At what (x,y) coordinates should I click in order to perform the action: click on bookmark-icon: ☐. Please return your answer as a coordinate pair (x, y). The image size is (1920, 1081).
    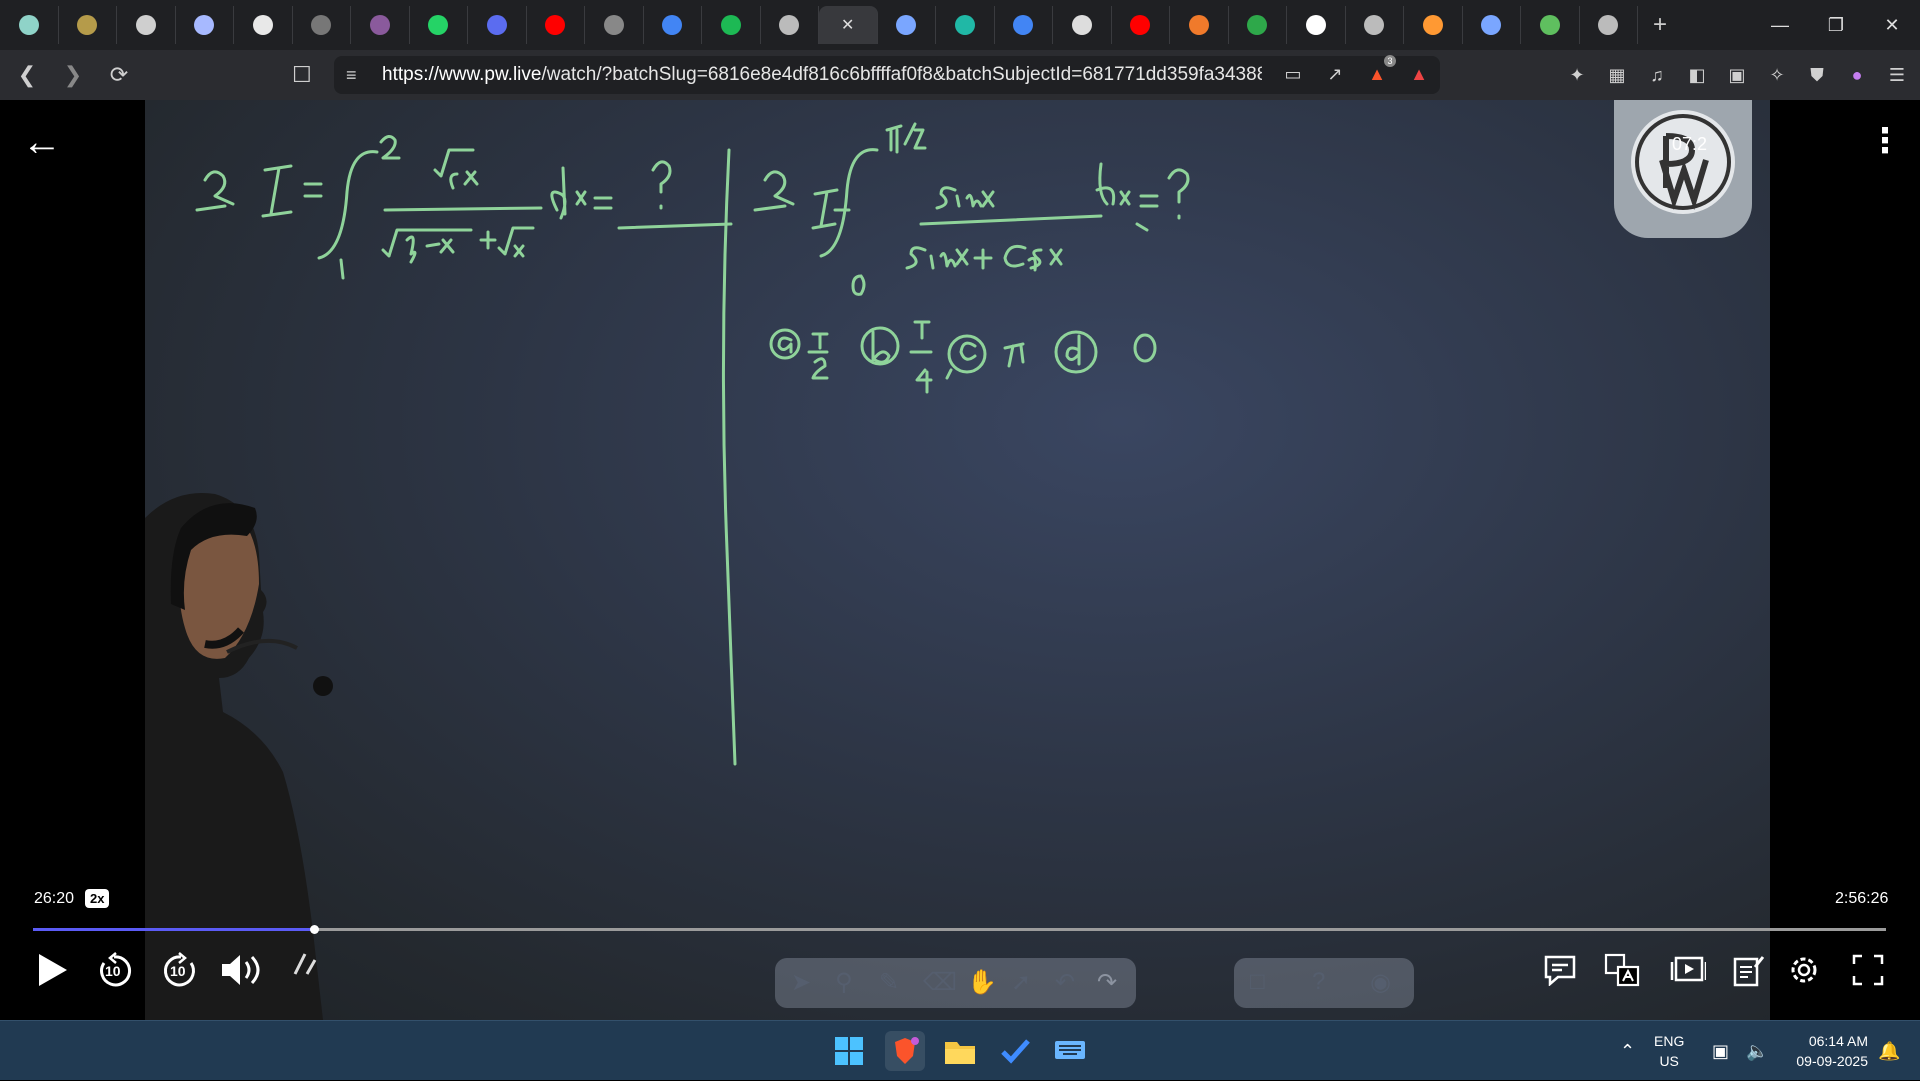
    Looking at the image, I should click on (302, 75).